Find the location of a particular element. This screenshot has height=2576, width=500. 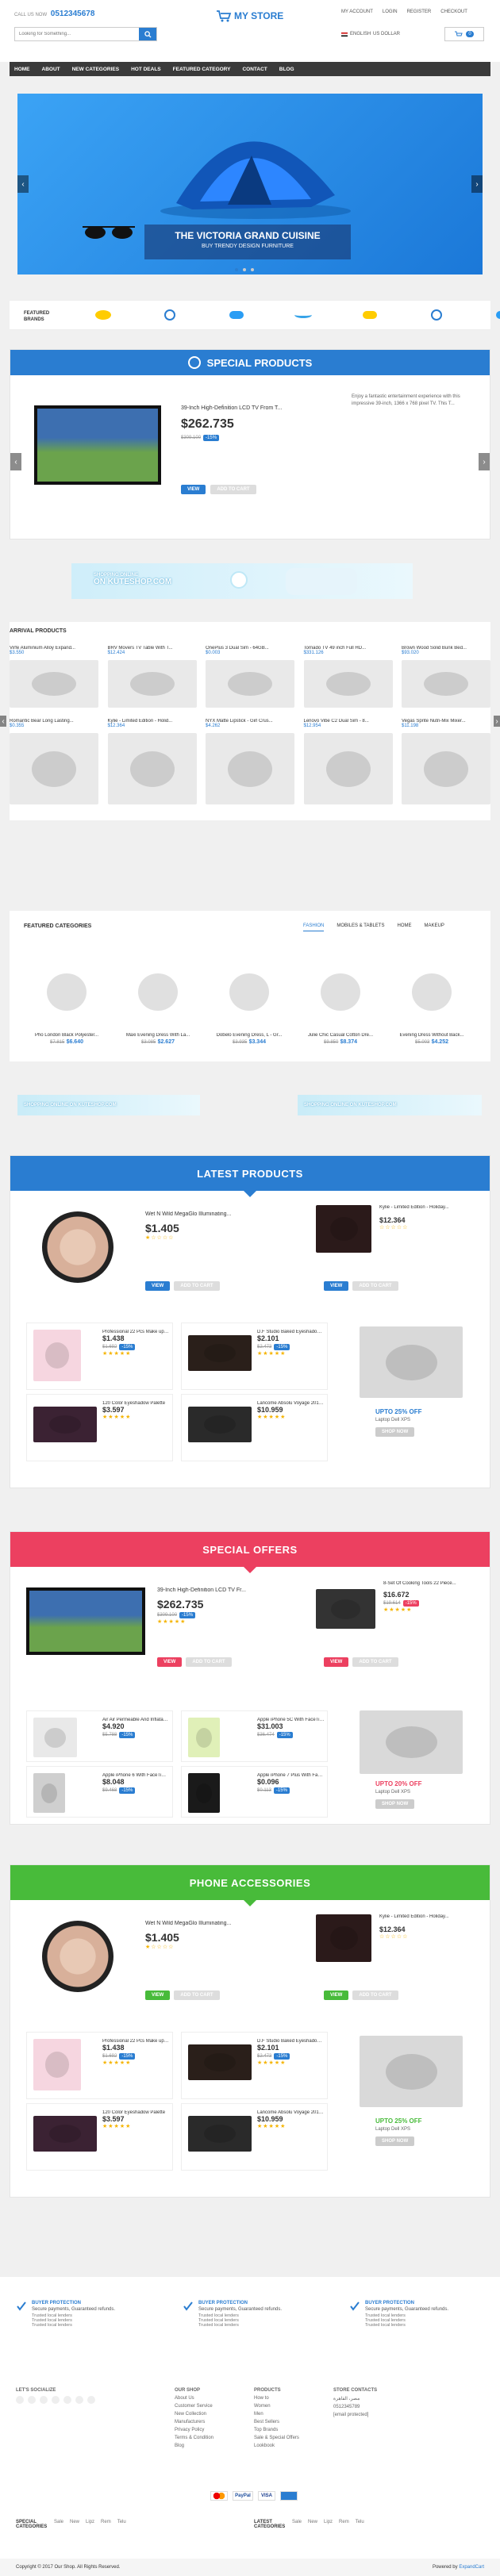

currency-select: US DOLLAR is located at coordinates (386, 34).